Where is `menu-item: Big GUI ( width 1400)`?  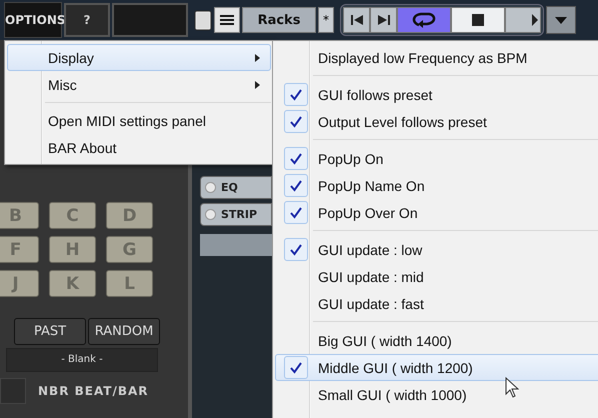
menu-item: Big GUI ( width 1400) is located at coordinates (436, 340).